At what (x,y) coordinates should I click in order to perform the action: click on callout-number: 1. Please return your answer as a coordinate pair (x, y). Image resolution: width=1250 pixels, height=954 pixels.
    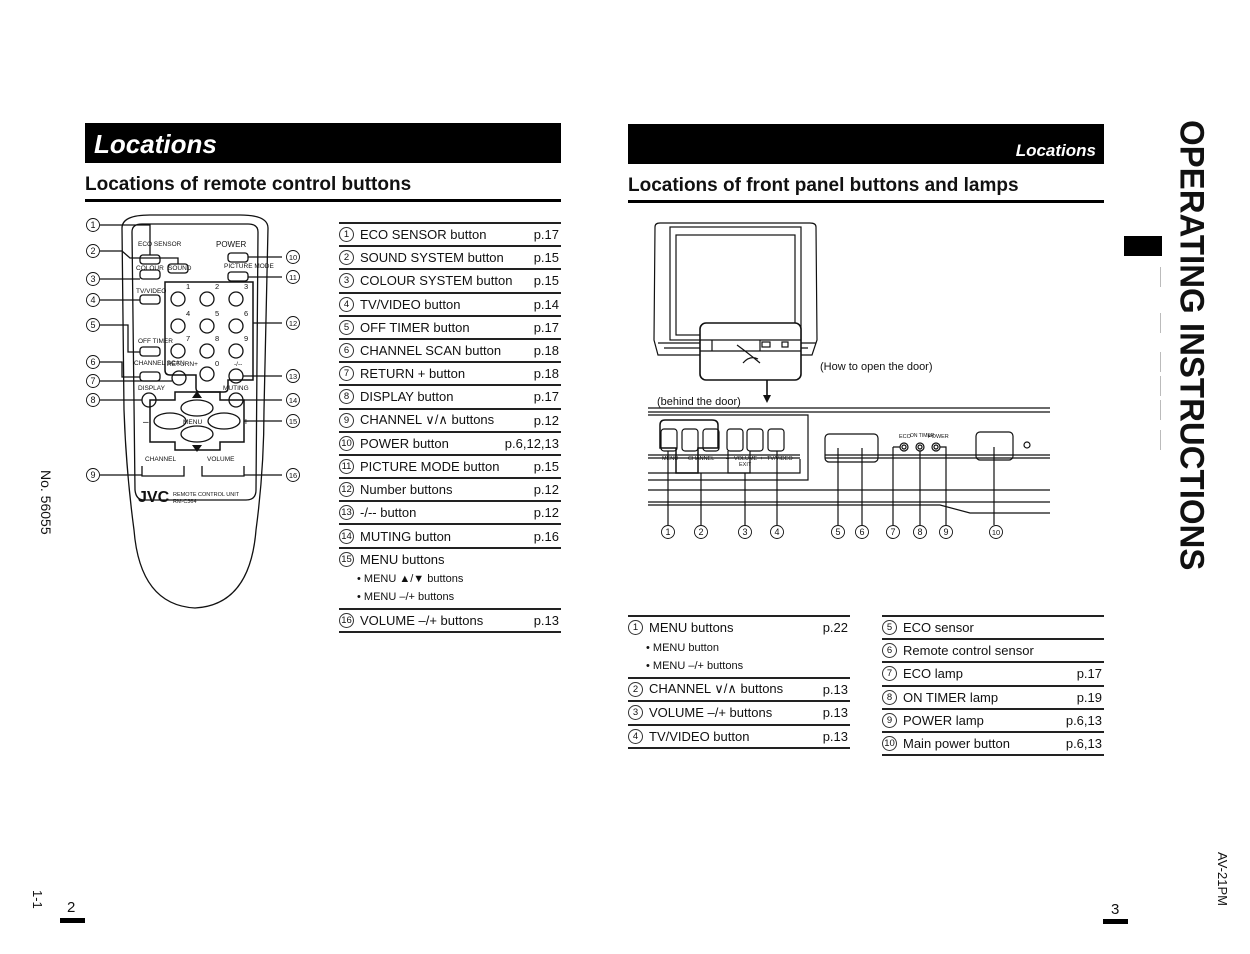
    Looking at the image, I should click on (92, 225).